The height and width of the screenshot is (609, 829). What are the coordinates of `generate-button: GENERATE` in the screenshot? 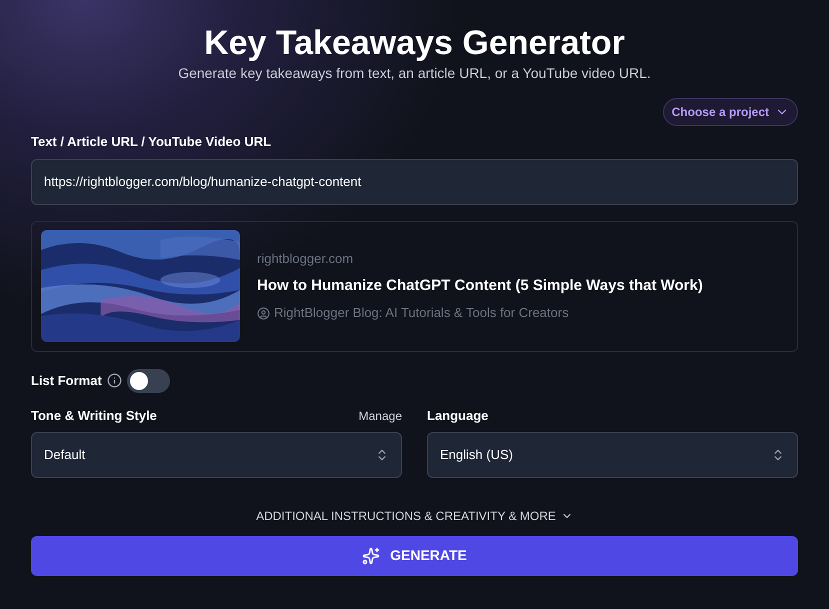 It's located at (414, 556).